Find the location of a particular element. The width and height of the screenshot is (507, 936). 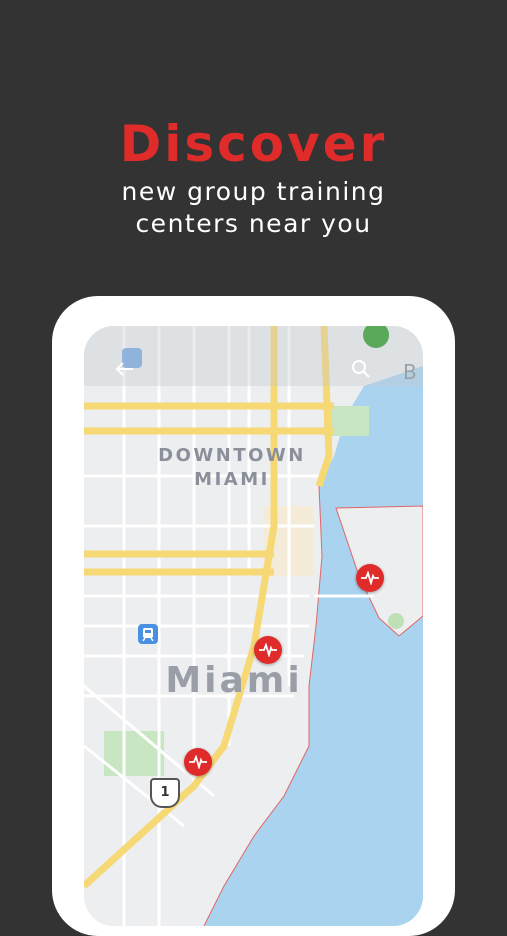

map-label-district: DOWNTOWN MIAMI is located at coordinates (232, 468).